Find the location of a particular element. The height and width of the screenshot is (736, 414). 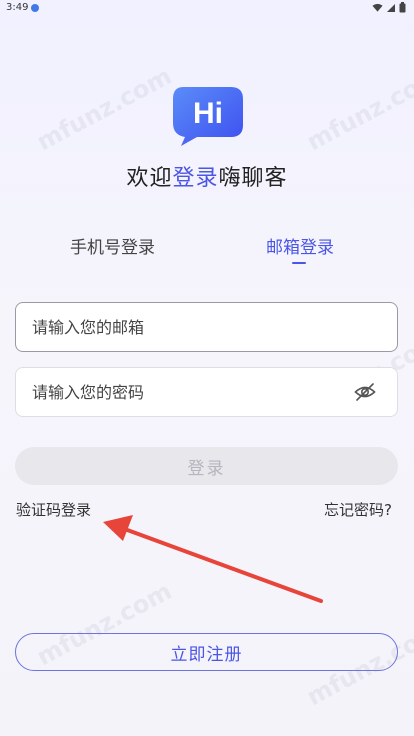

chat-bubble-icon: Hi is located at coordinates (208, 116).